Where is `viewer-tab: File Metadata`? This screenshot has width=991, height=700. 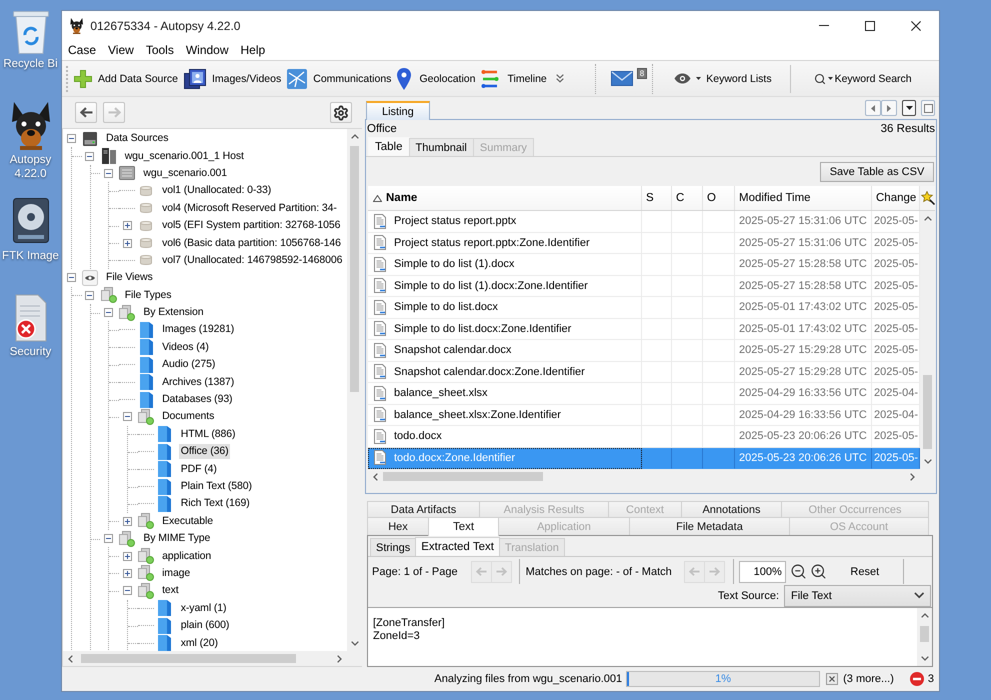 viewer-tab: File Metadata is located at coordinates (709, 526).